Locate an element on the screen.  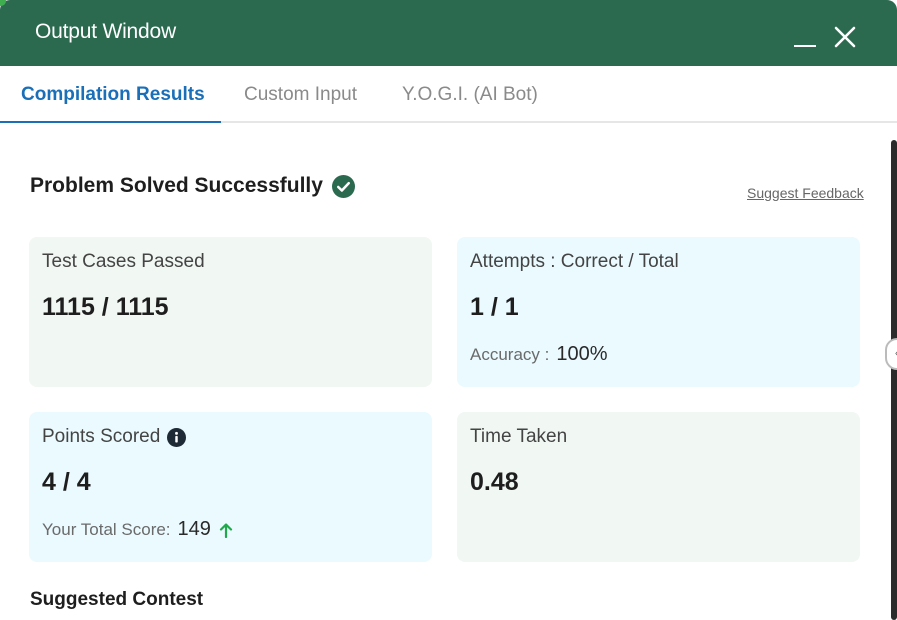
close-icon is located at coordinates (845, 37).